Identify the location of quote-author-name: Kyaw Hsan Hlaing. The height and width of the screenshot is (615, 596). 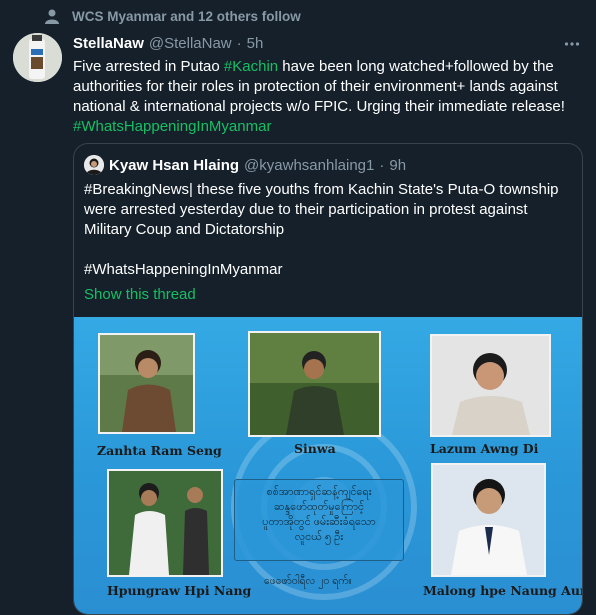
(174, 165).